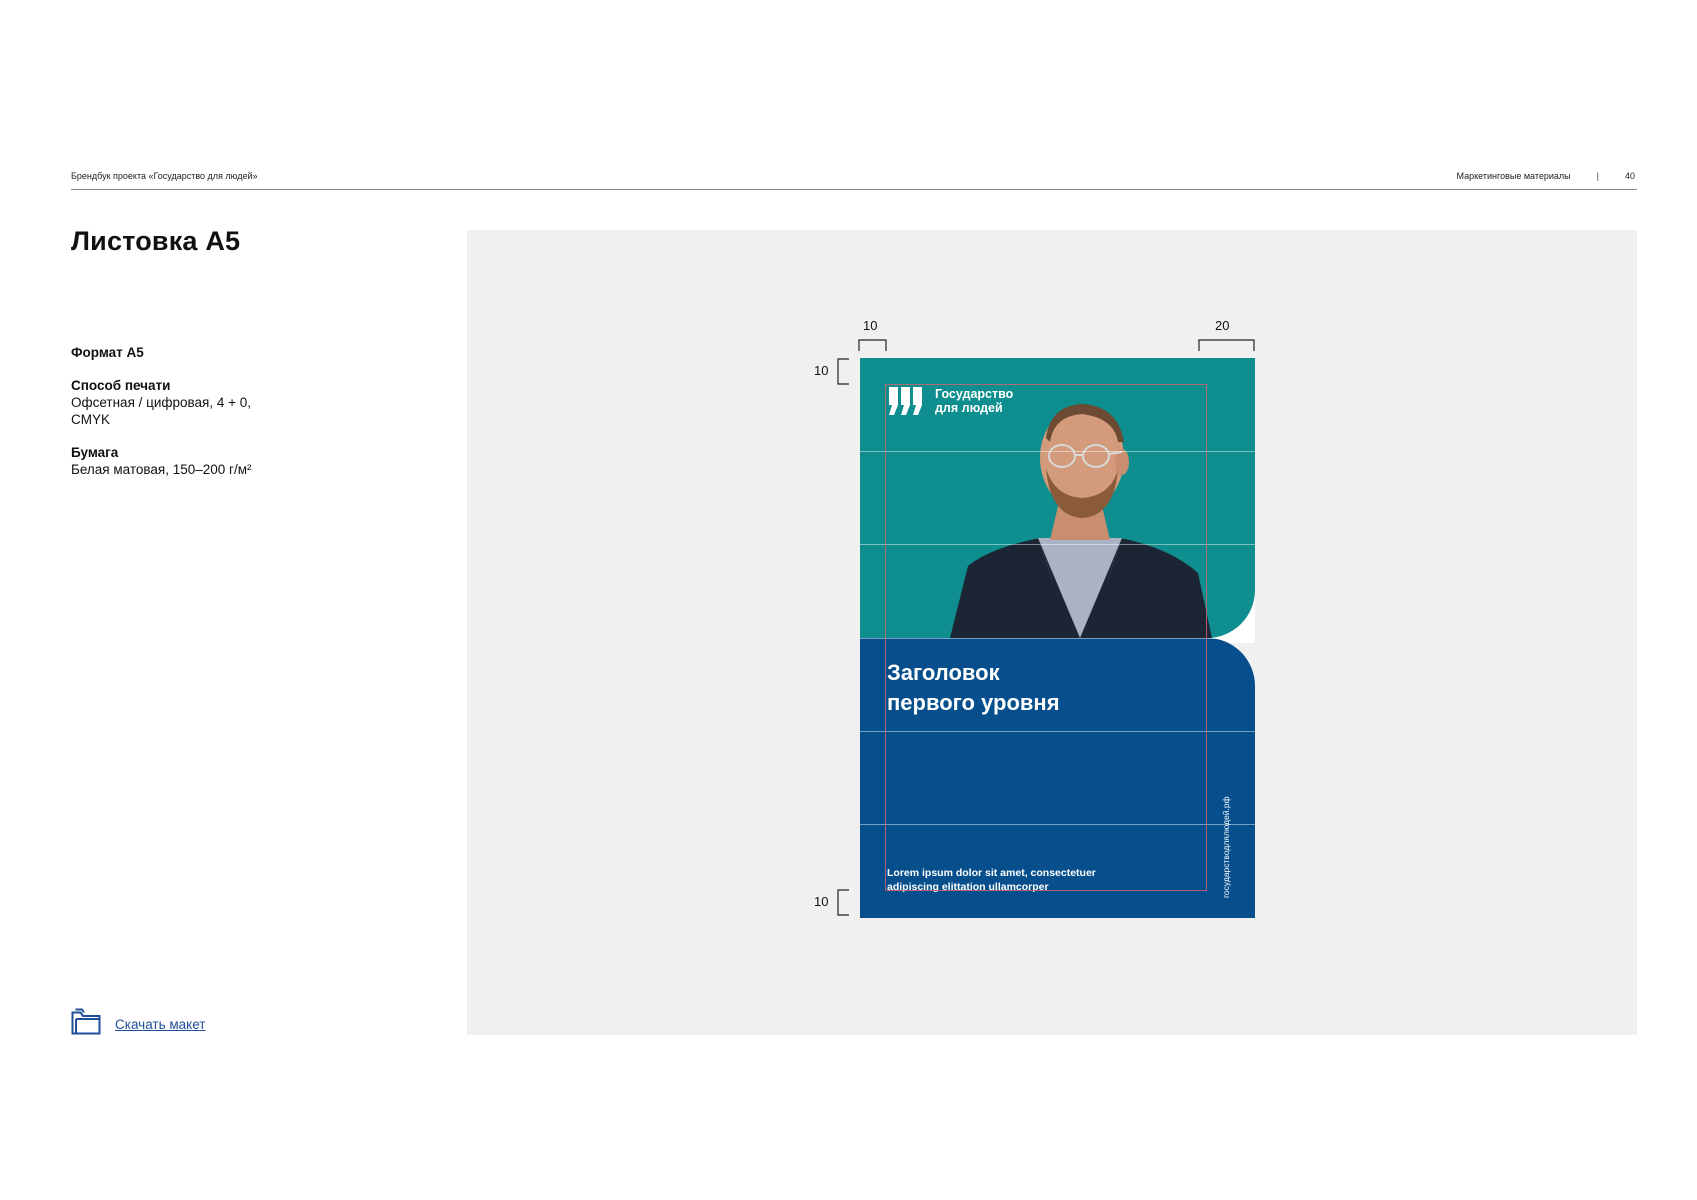 This screenshot has width=1697, height=1200. I want to click on bracket-top-margin, so click(843, 371).